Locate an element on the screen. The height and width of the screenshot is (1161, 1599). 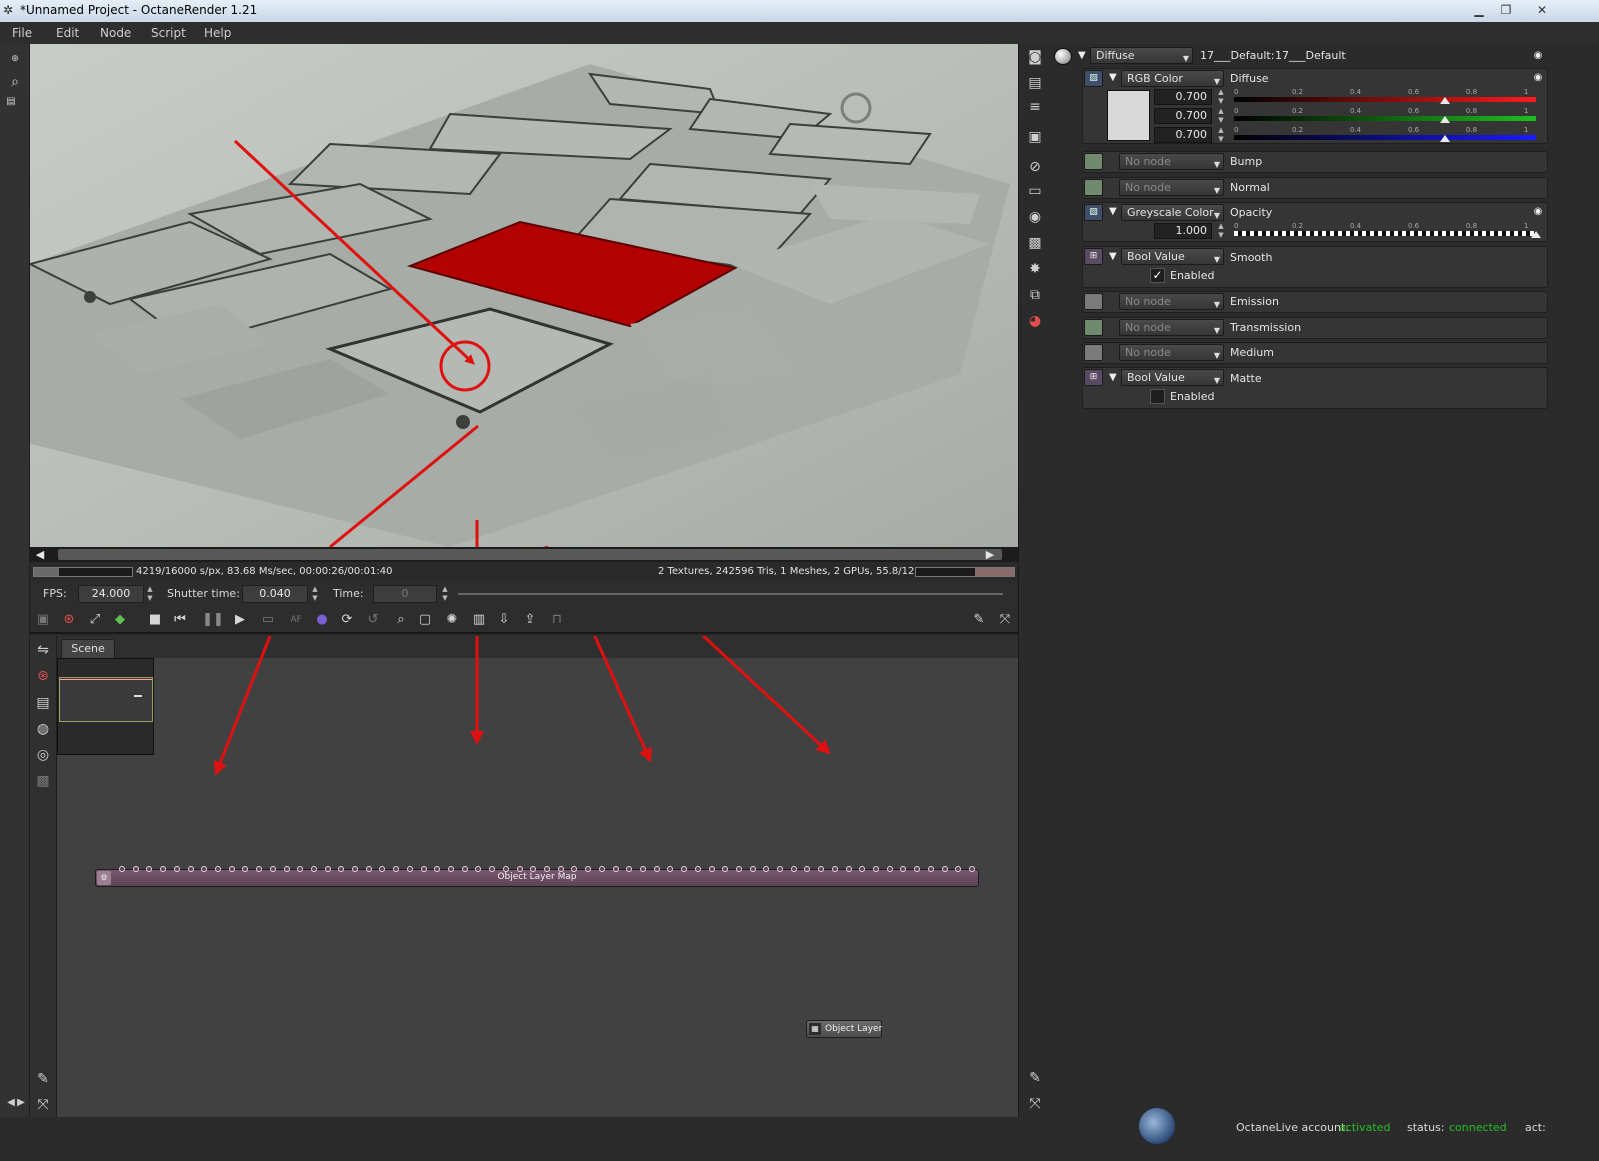
zoom-icon: ⌕ is located at coordinates (15, 82).